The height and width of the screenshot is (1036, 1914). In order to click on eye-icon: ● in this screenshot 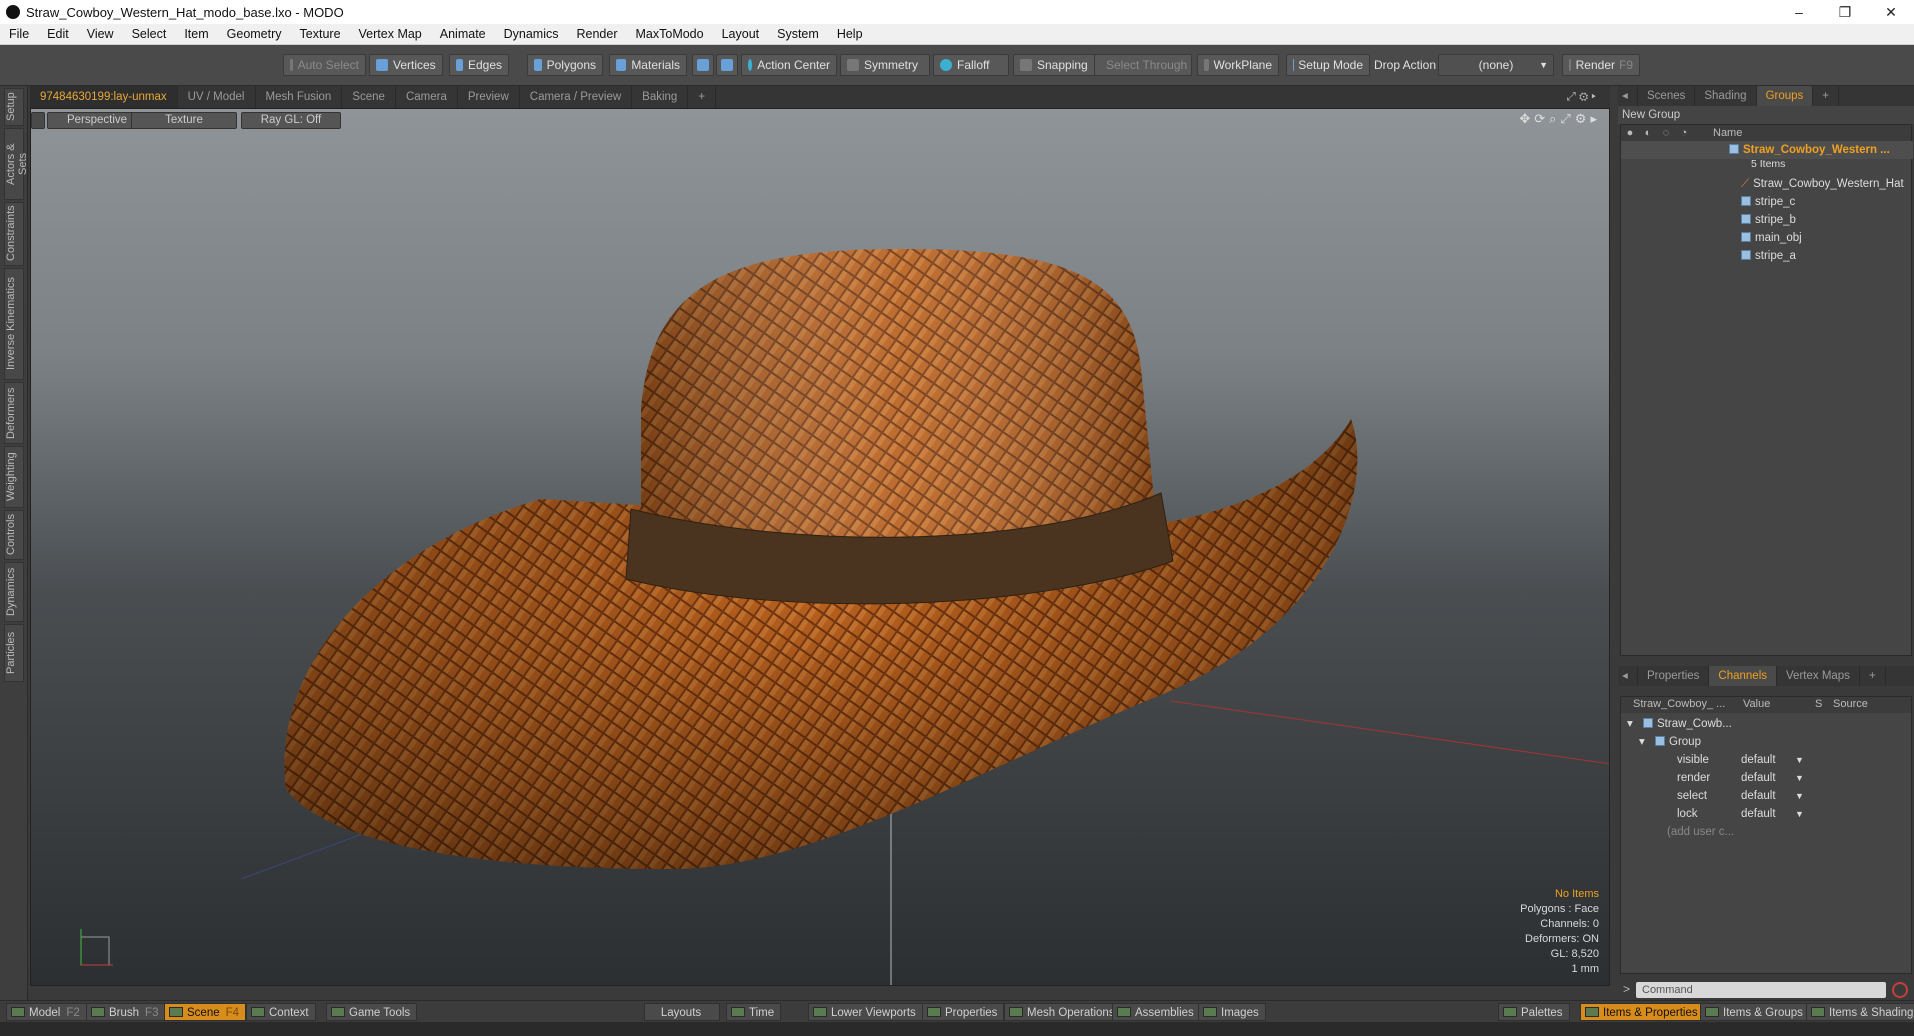, I will do `click(1630, 133)`.